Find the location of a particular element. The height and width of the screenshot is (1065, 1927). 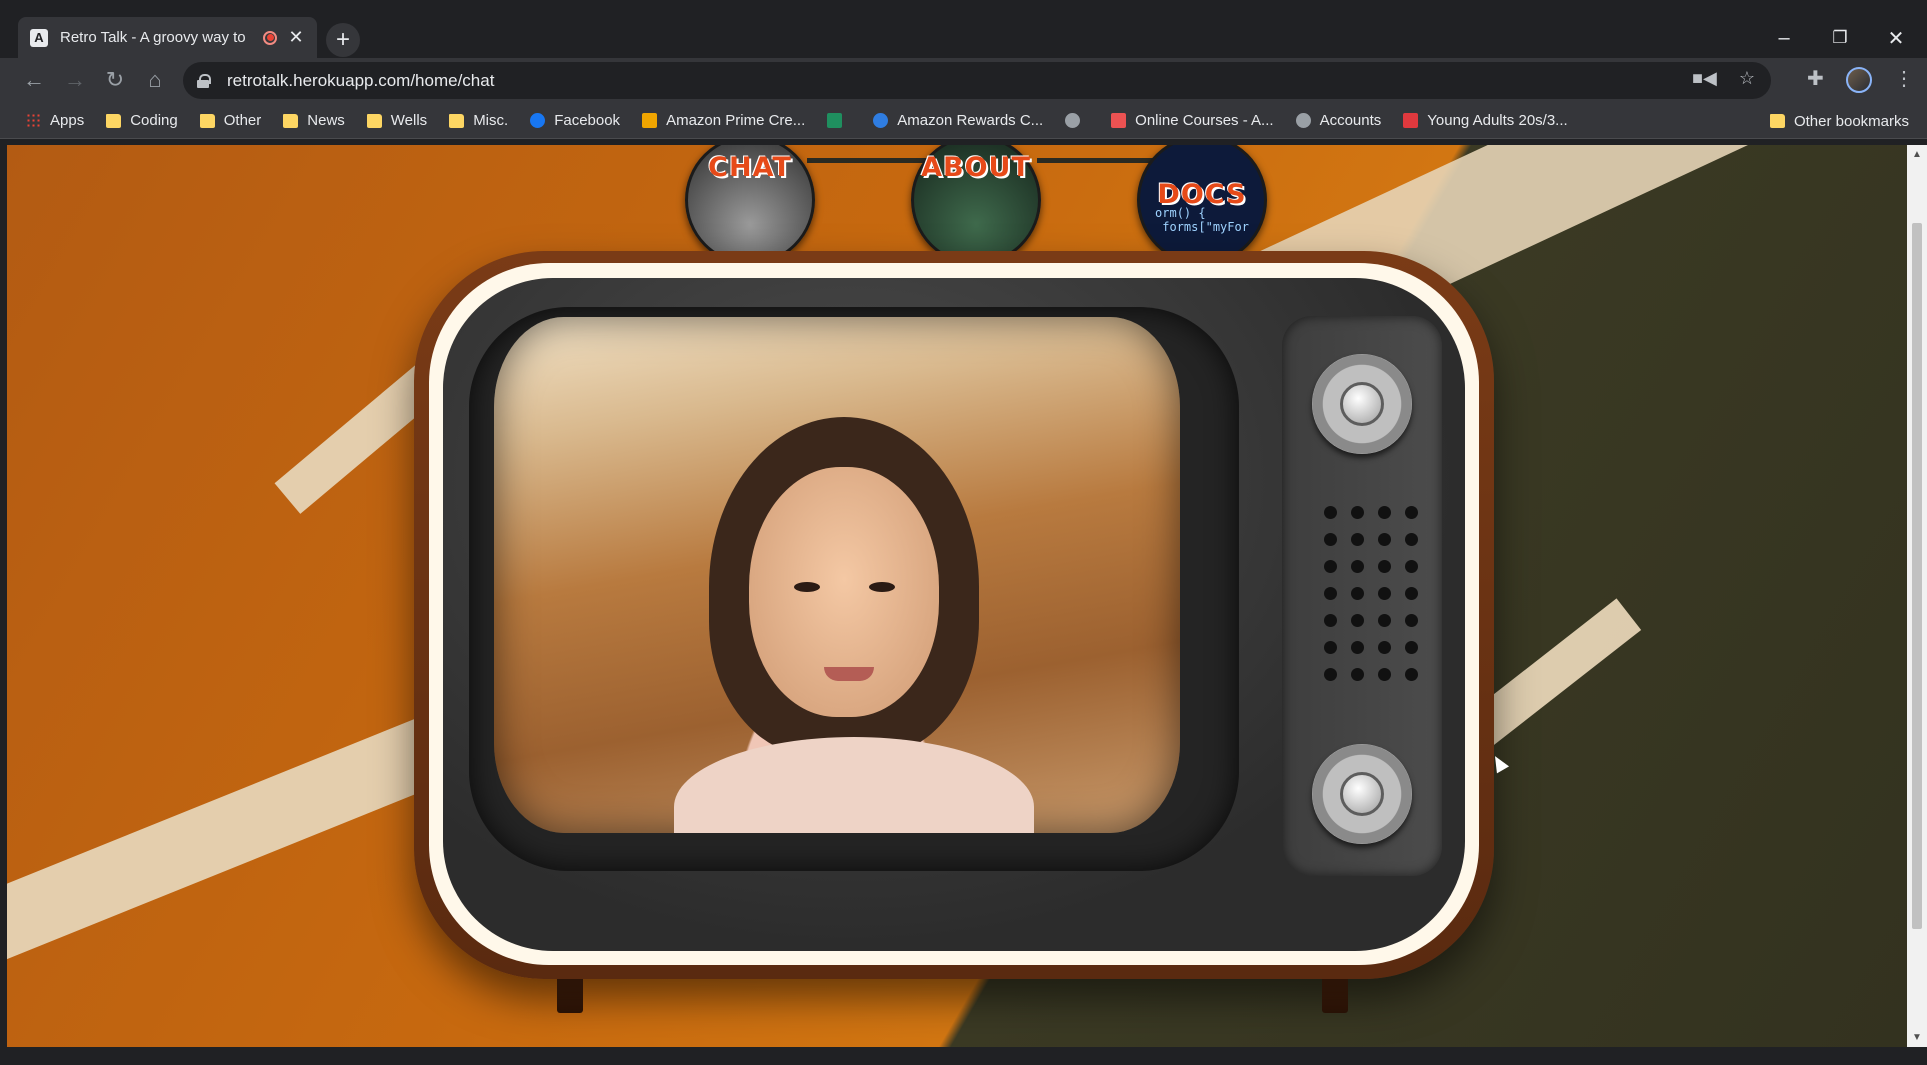

speaker-grille is located at coordinates (1371, 593).